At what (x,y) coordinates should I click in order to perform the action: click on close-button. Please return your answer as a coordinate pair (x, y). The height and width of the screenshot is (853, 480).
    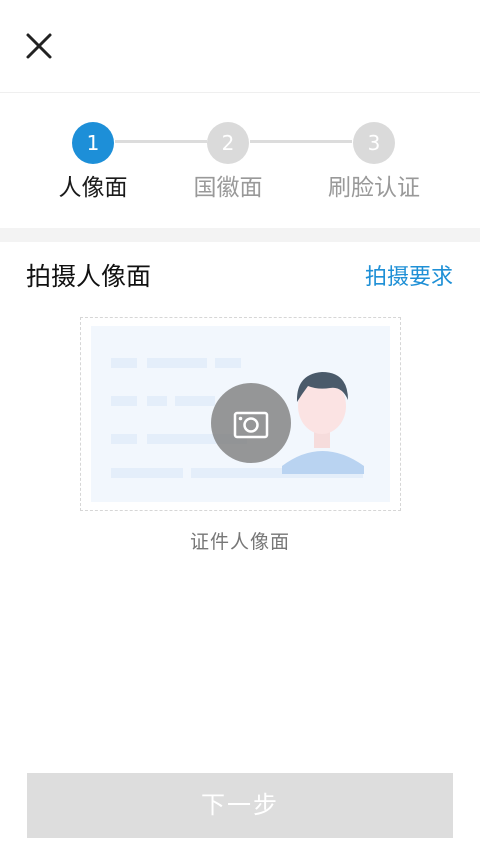
    Looking at the image, I should click on (40, 46).